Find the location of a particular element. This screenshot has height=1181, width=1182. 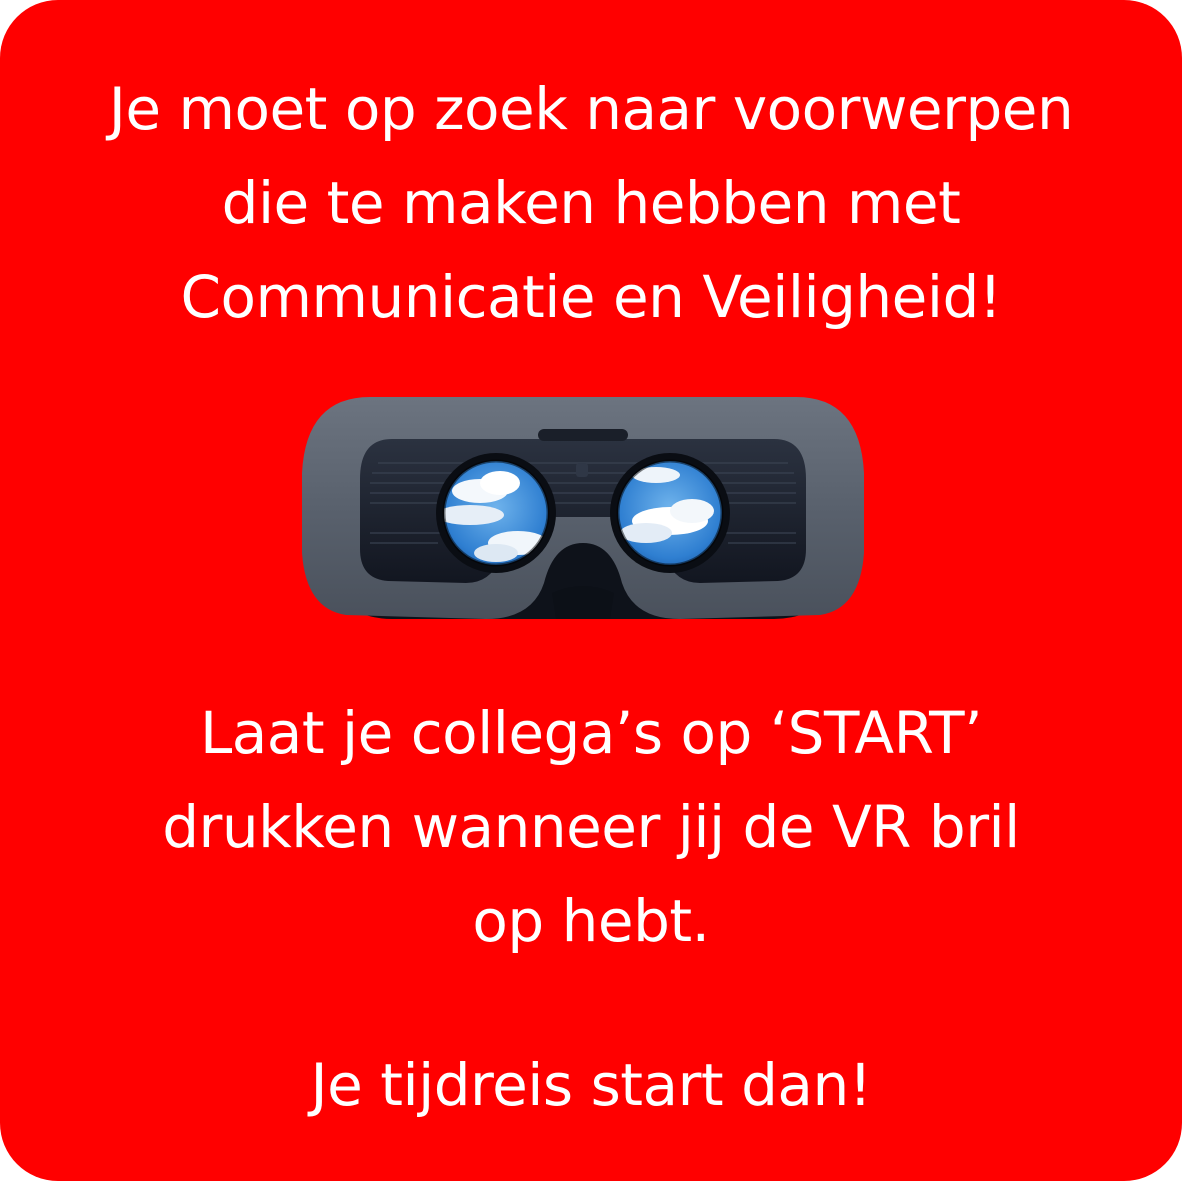

instruction-line: drukken wanneer jij de VR bril is located at coordinates (591, 827).